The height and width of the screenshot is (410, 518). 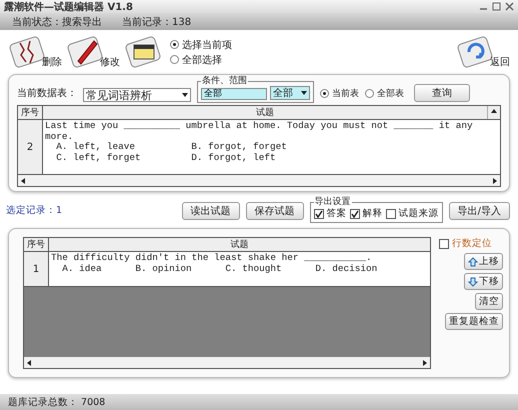 I want to click on export-import-button: 导出/导入, so click(x=479, y=211).